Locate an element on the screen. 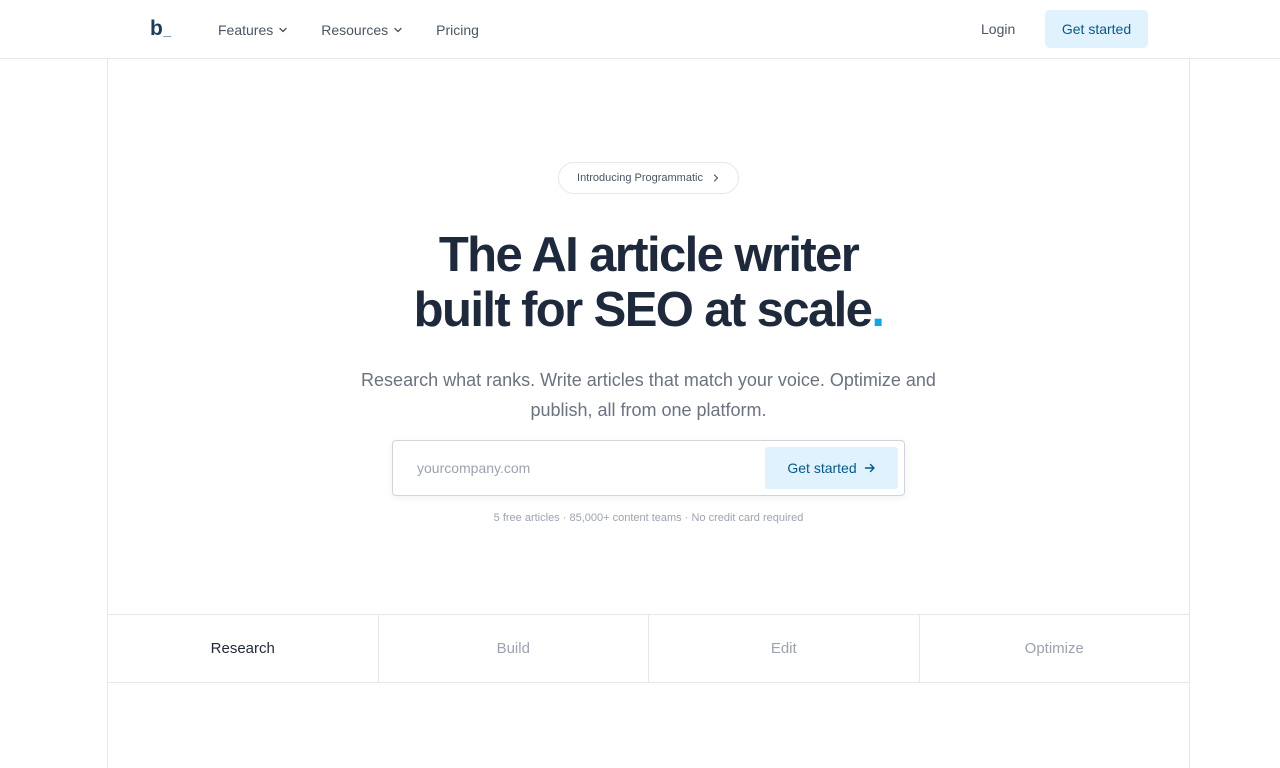  brand-logo: b _ is located at coordinates (160, 29).